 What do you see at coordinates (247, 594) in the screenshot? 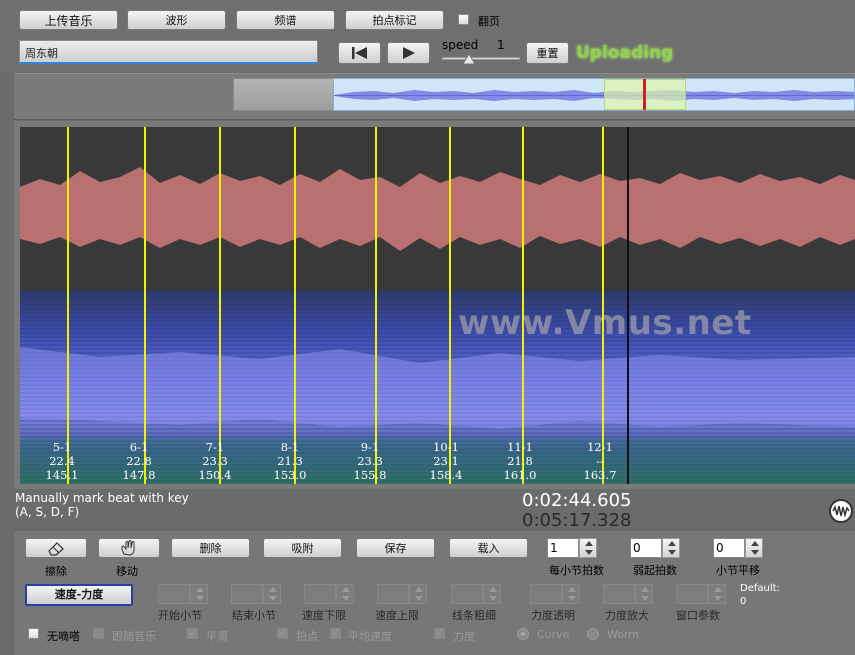
I see `end-bar-input` at bounding box center [247, 594].